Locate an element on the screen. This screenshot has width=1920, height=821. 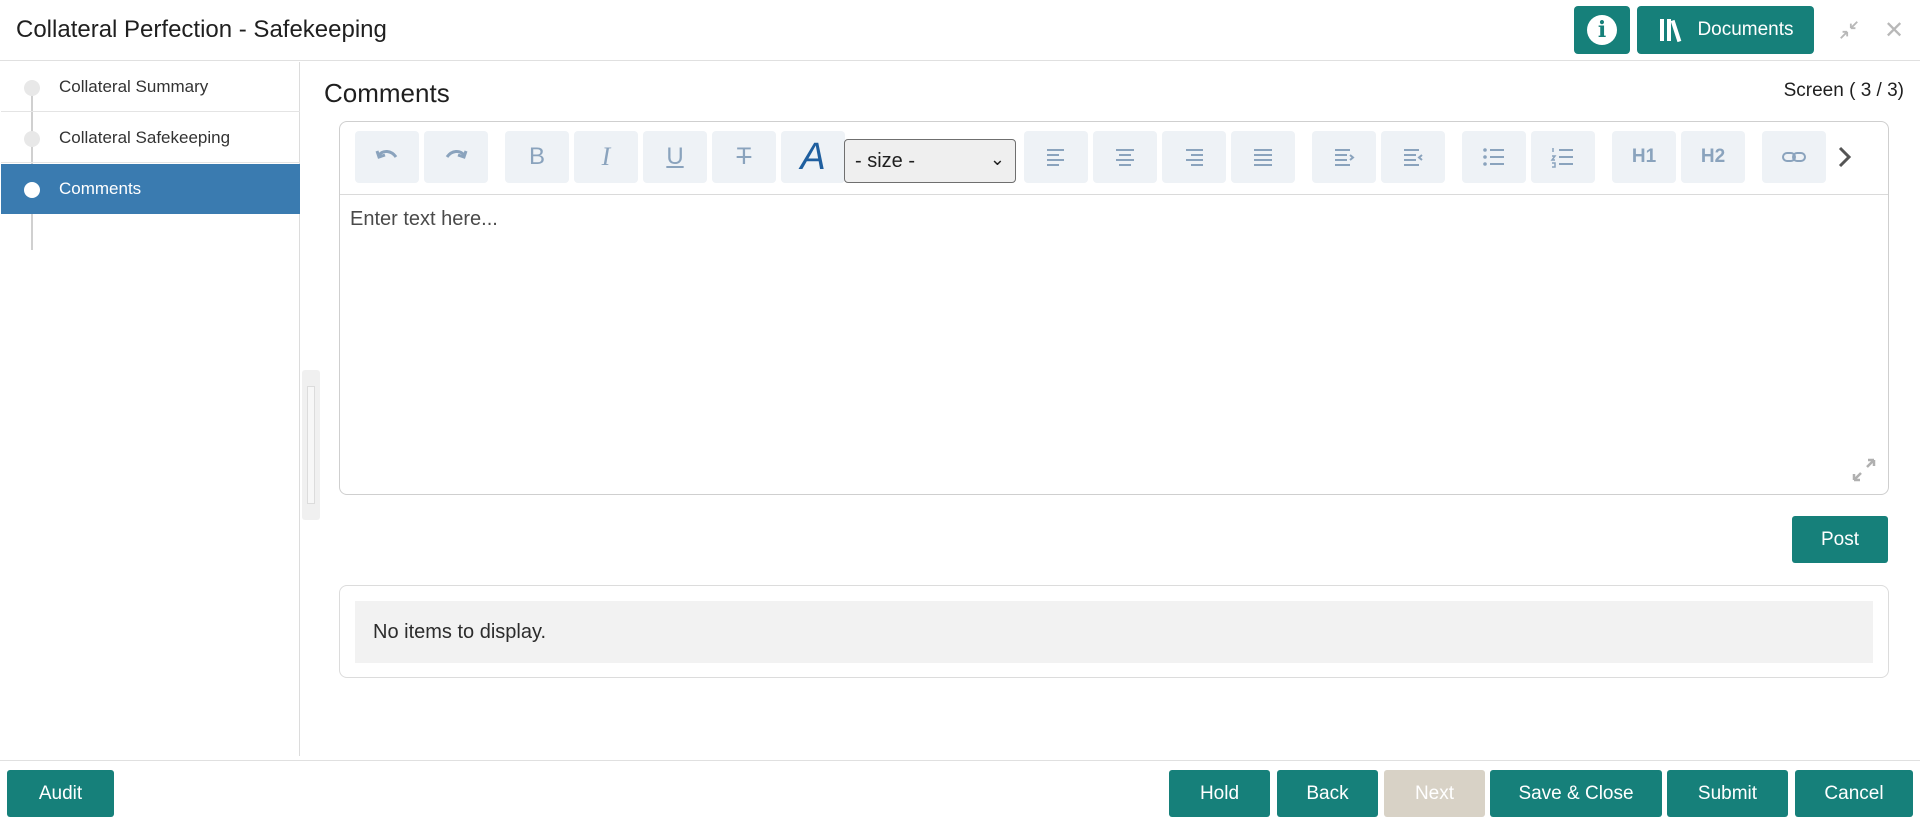
align-justify-icon is located at coordinates (1263, 157).